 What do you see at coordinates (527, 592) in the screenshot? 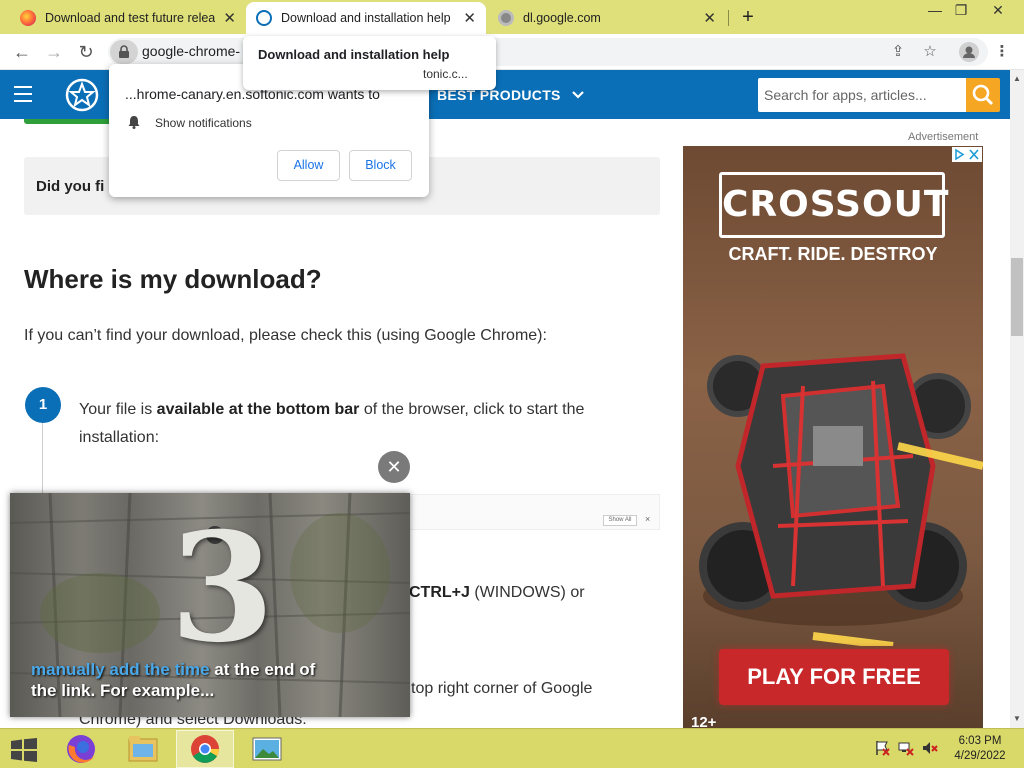
I see `step-2-post: (WINDOWS) or` at bounding box center [527, 592].